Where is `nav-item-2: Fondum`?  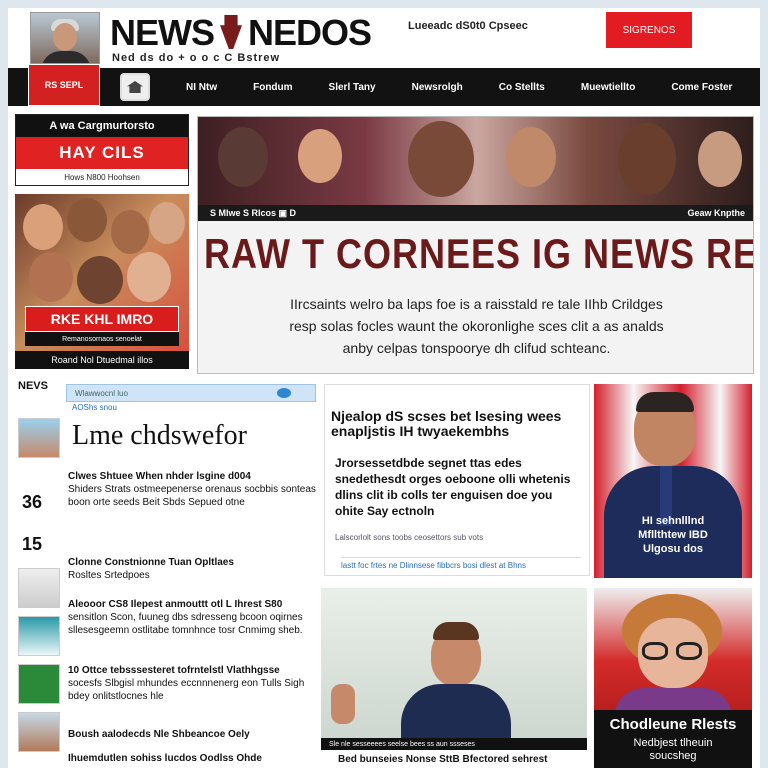
nav-item-2: Fondum is located at coordinates (272, 87).